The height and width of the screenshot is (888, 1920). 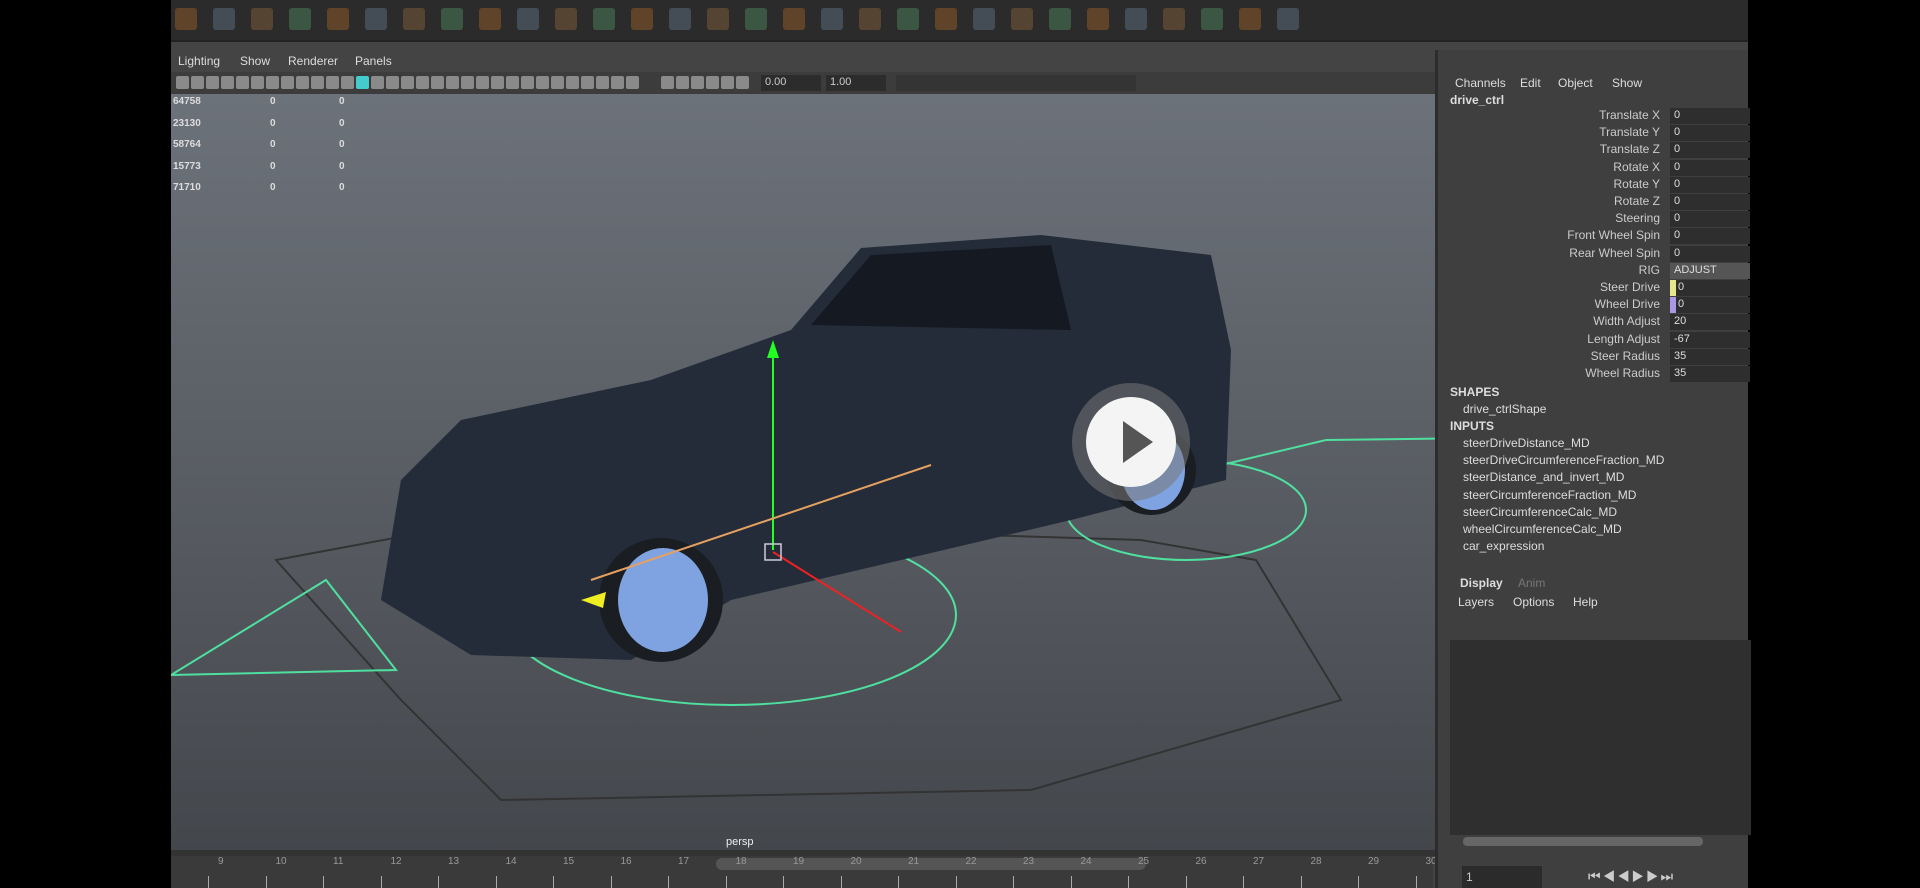 I want to click on menu-layers: Layers, so click(x=1476, y=602).